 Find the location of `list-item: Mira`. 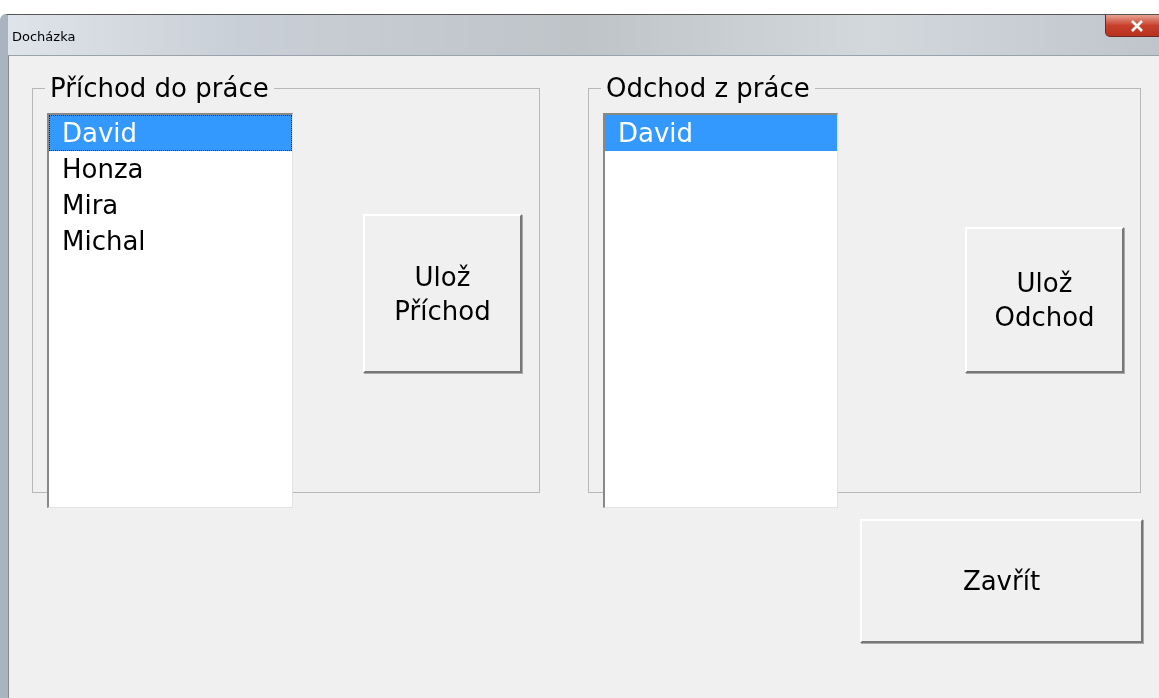

list-item: Mira is located at coordinates (170, 205).